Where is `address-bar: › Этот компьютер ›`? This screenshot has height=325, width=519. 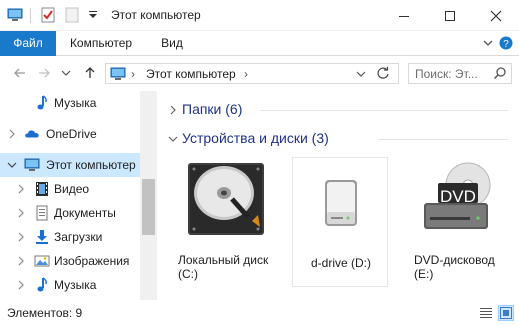 address-bar: › Этот компьютер › is located at coordinates (252, 73).